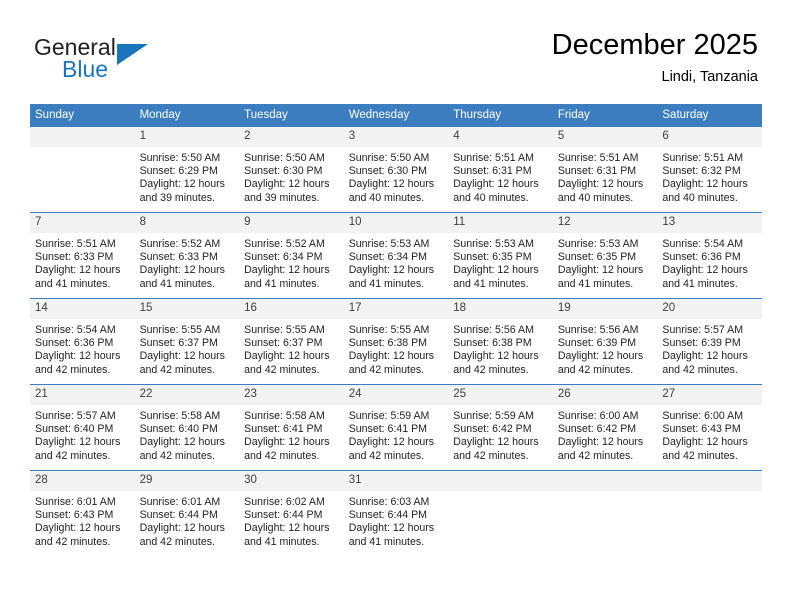  What do you see at coordinates (180, 416) in the screenshot?
I see `sunrise-line: Sunrise: 5:58 AM` at bounding box center [180, 416].